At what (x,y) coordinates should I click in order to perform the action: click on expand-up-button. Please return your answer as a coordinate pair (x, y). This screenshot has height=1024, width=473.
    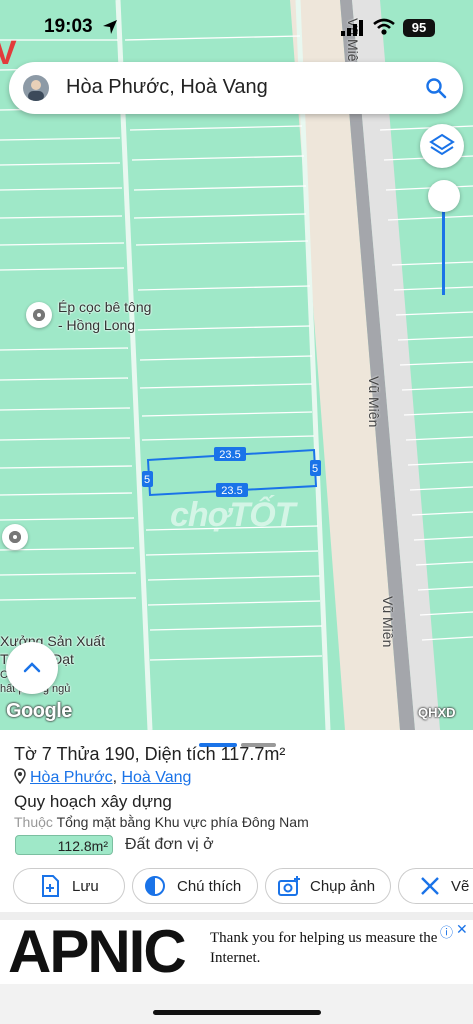
    Looking at the image, I should click on (32, 668).